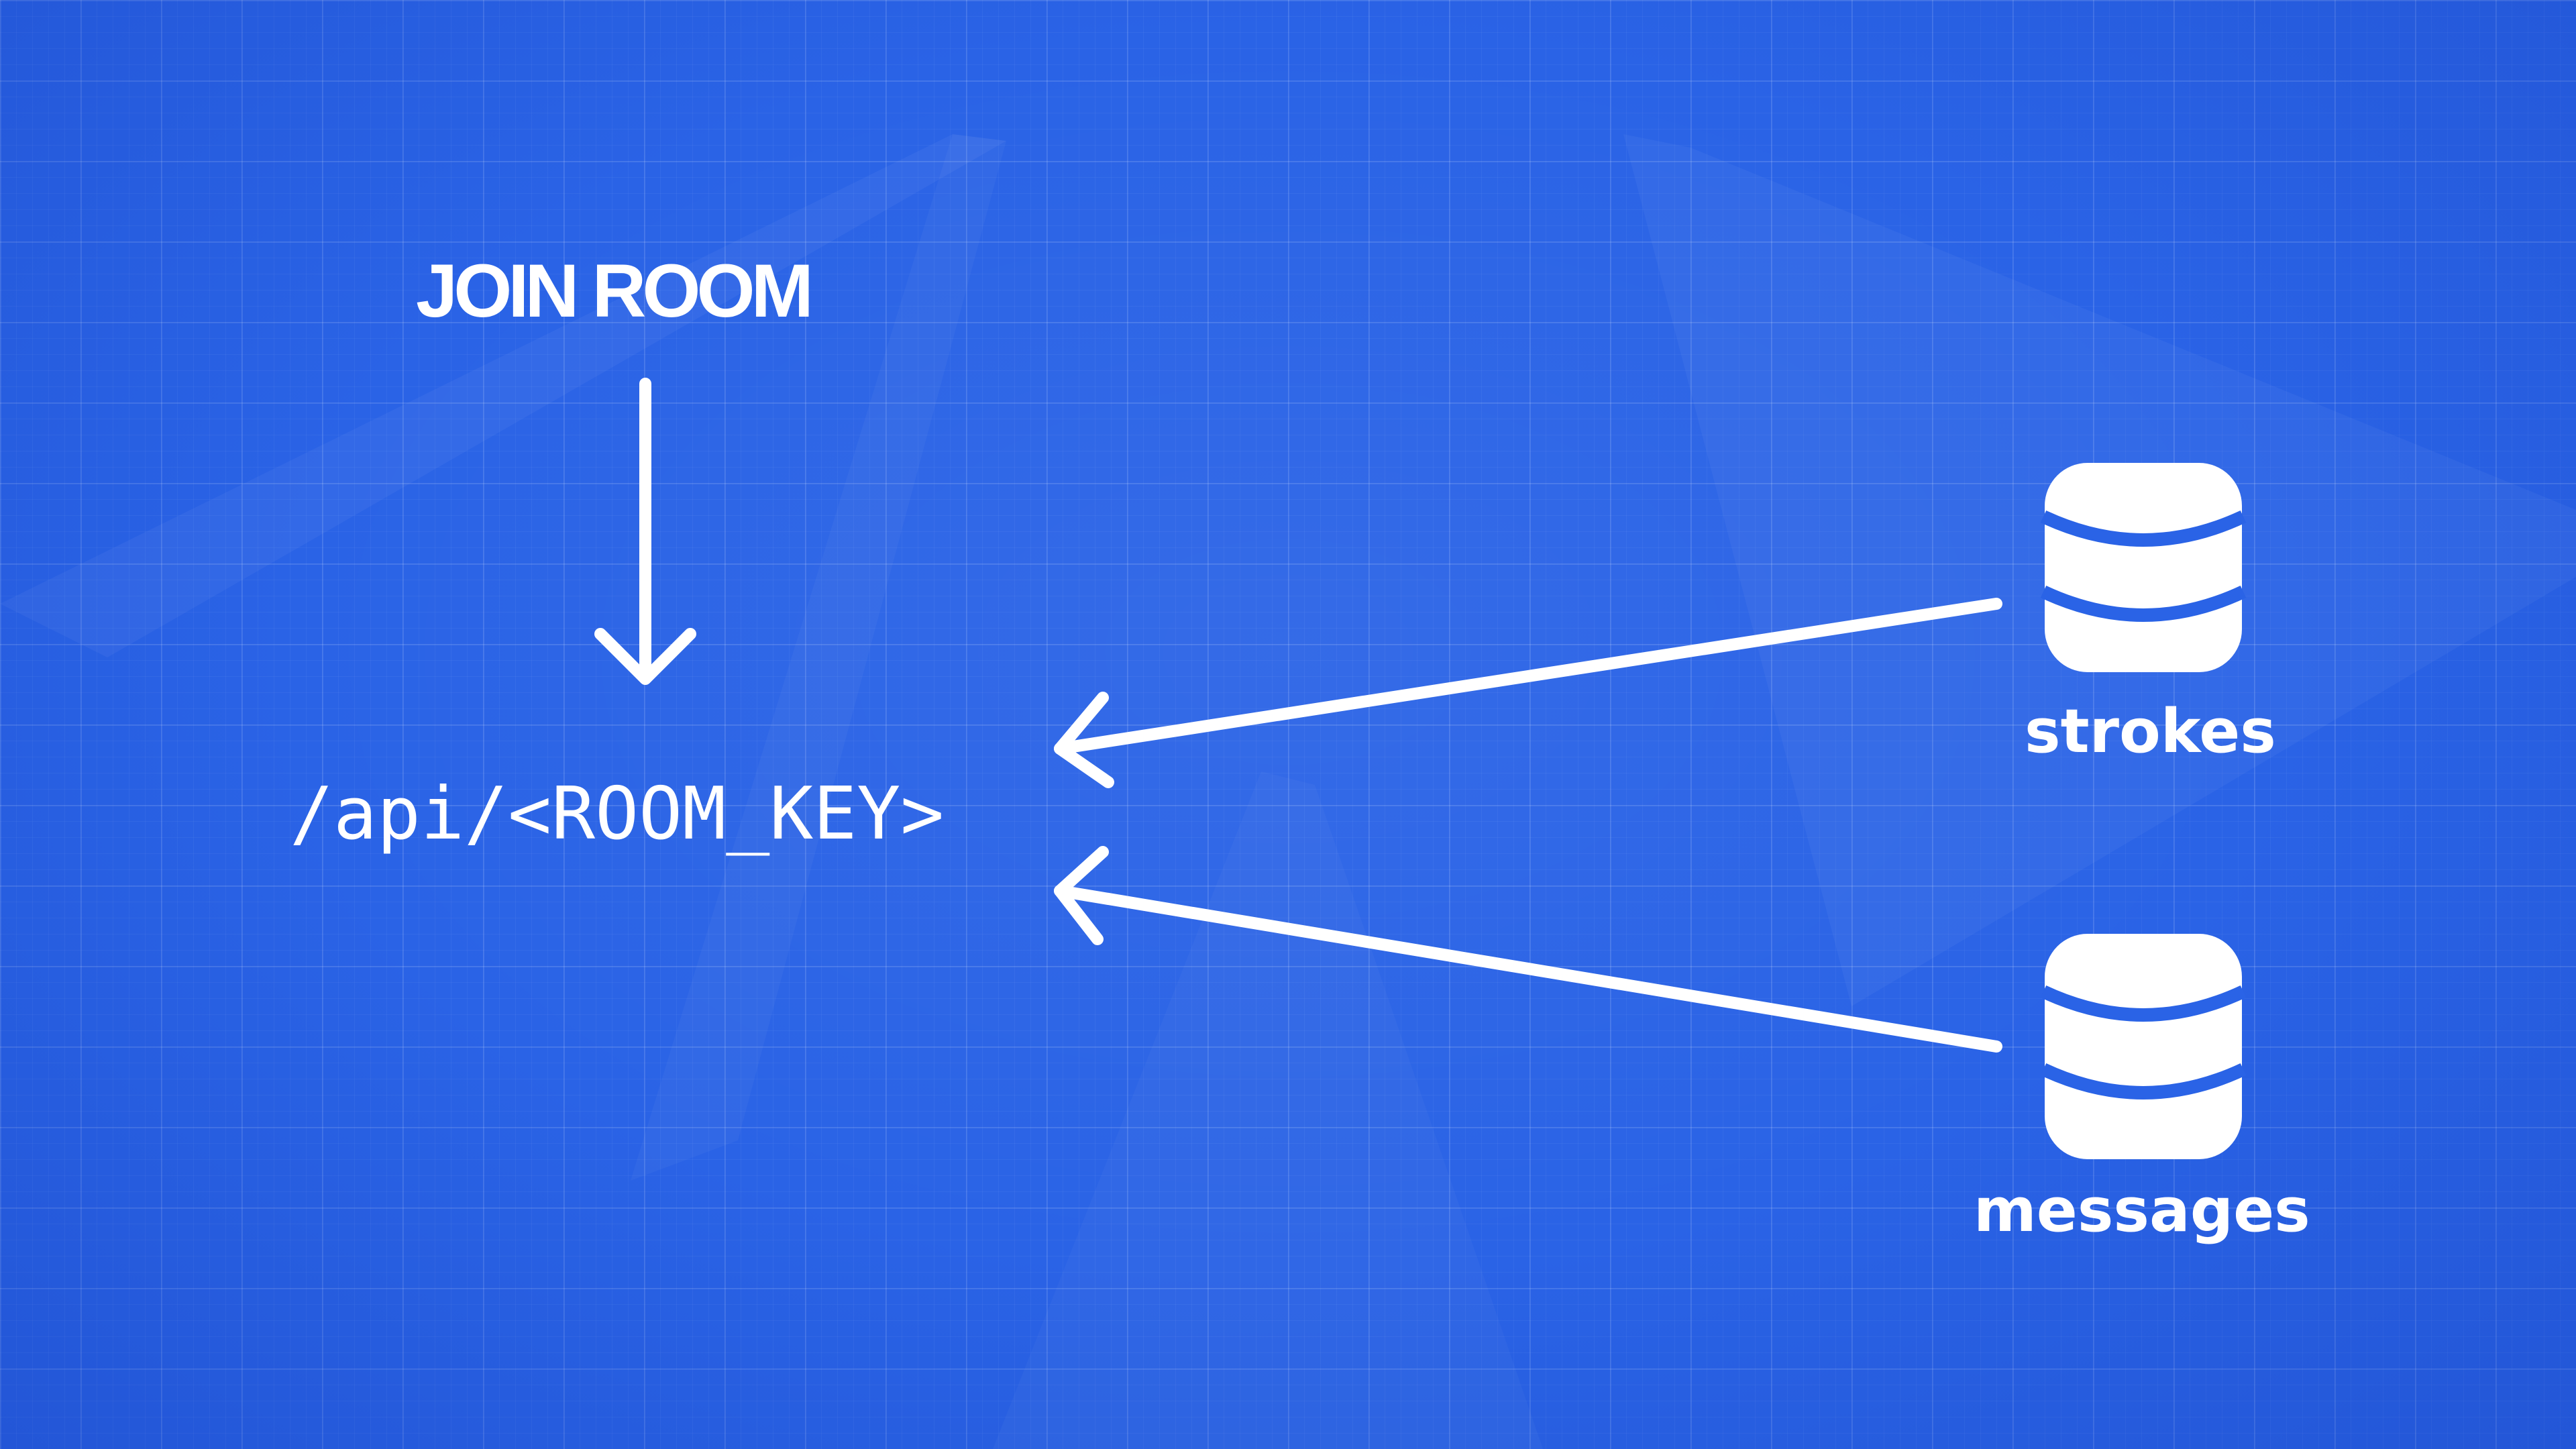 The image size is (2576, 1449). I want to click on messages-database-icon, so click(2143, 1046).